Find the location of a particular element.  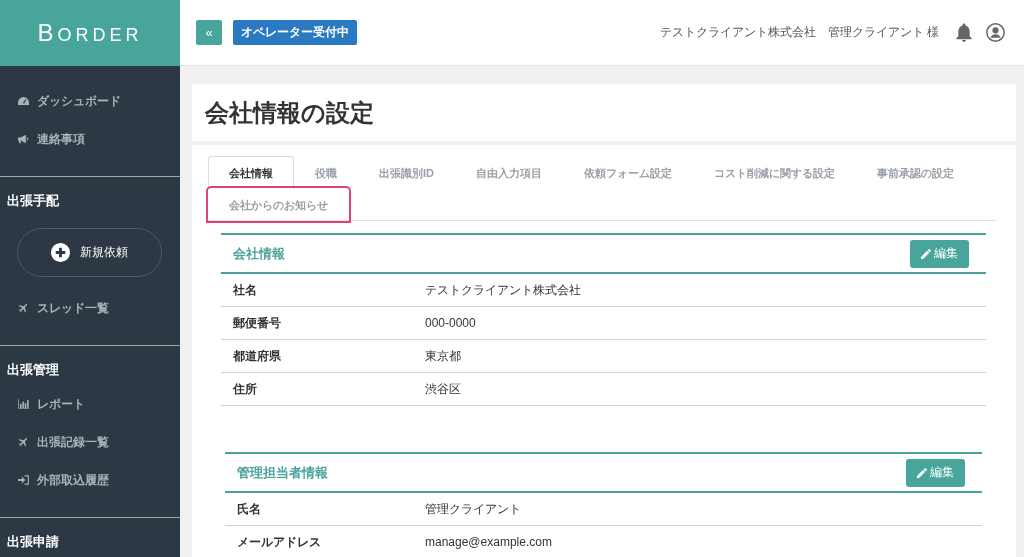

section-heading: 出張申請 is located at coordinates (33, 542).